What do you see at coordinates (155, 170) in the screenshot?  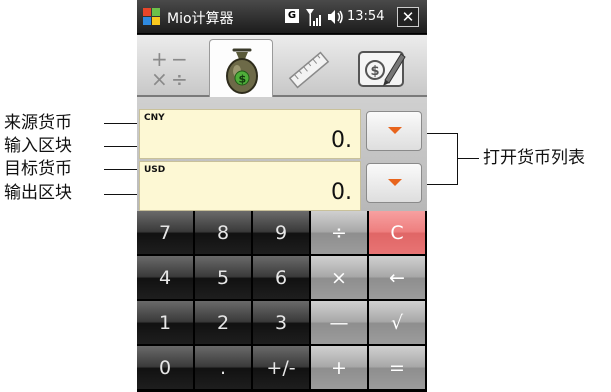 I see `target-currency-code: USD` at bounding box center [155, 170].